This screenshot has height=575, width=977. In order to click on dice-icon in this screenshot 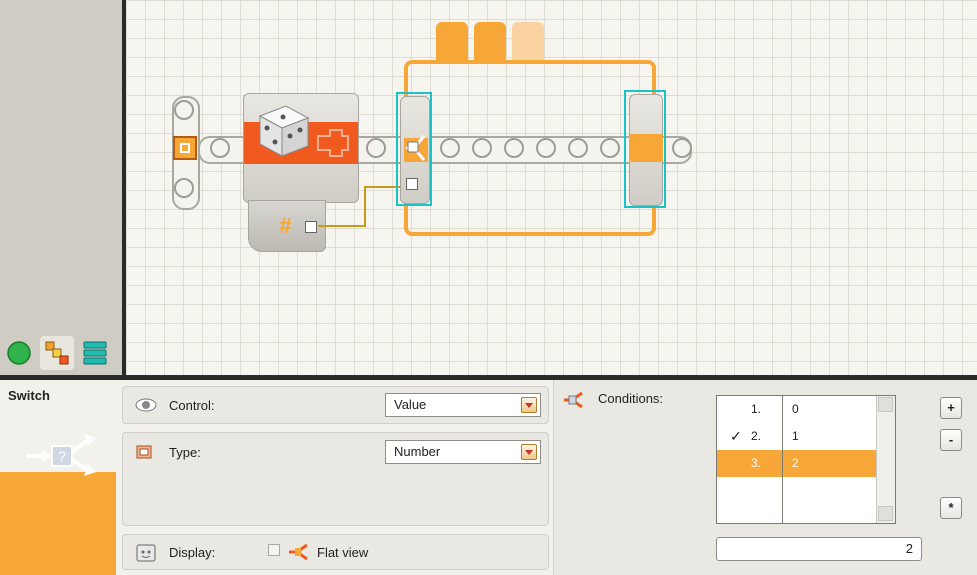, I will do `click(284, 131)`.